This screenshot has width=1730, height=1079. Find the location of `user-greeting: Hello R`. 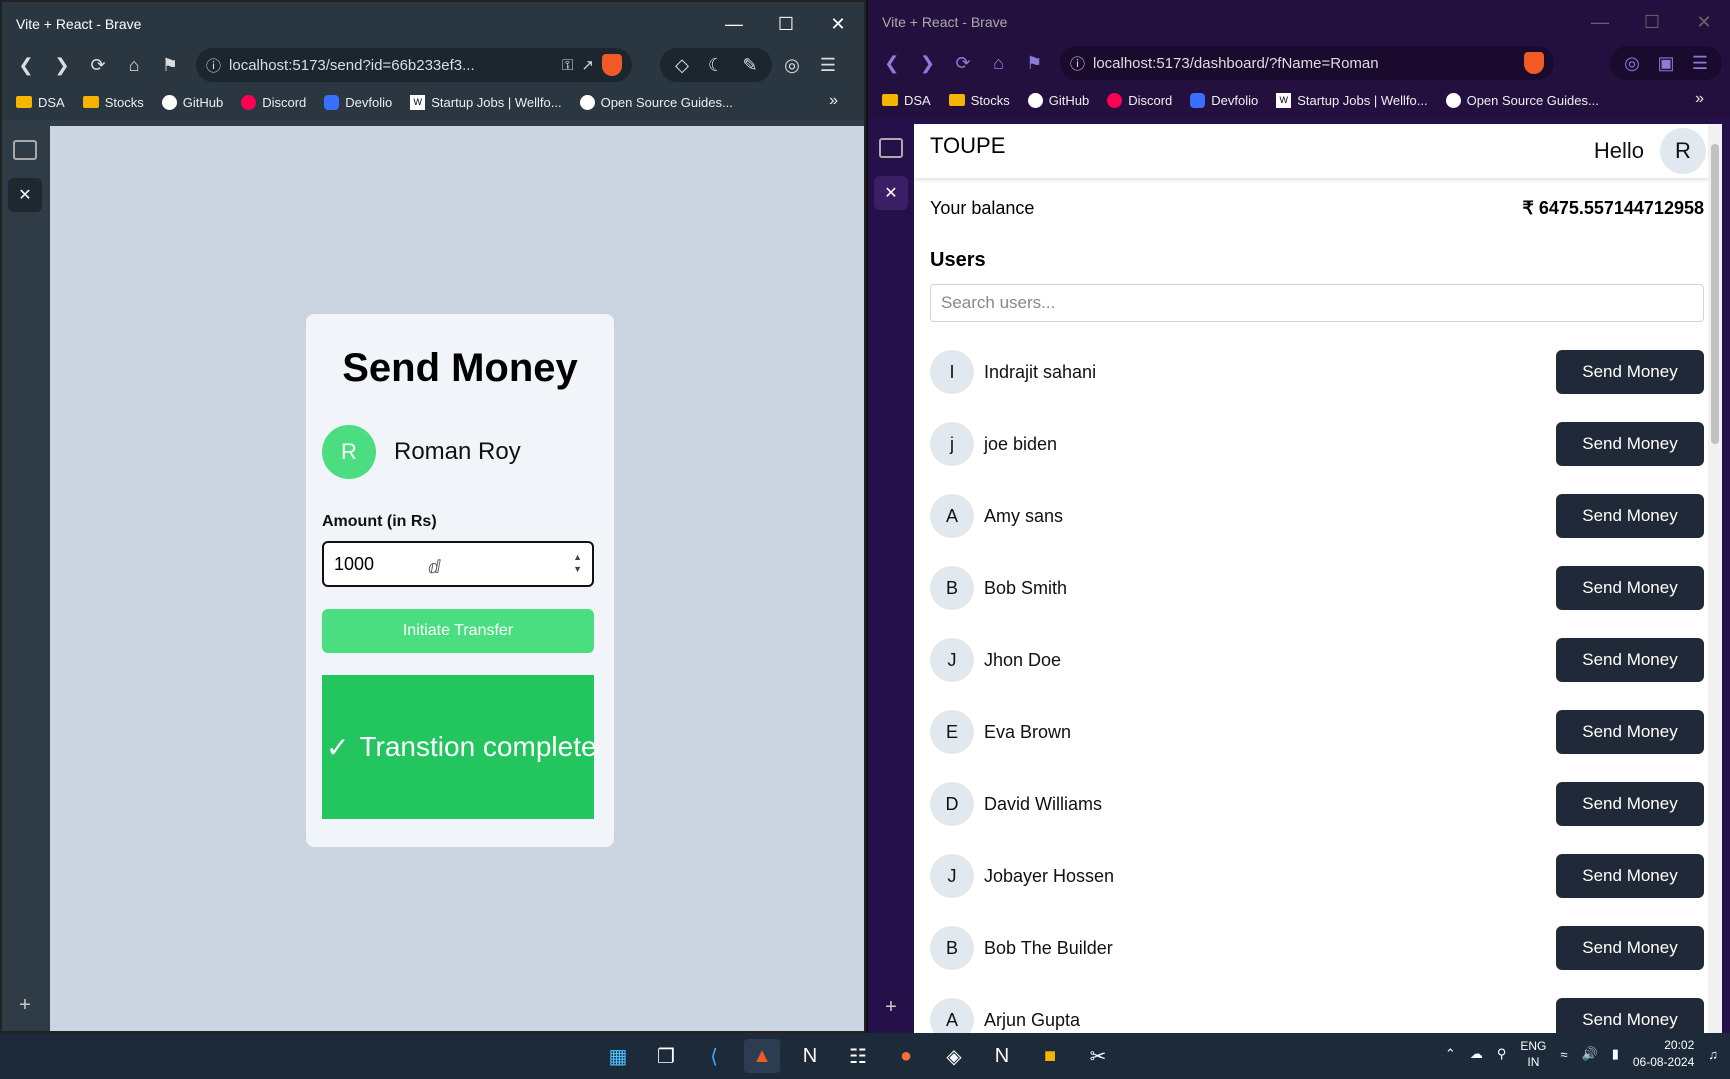

user-greeting: Hello R is located at coordinates (1650, 151).